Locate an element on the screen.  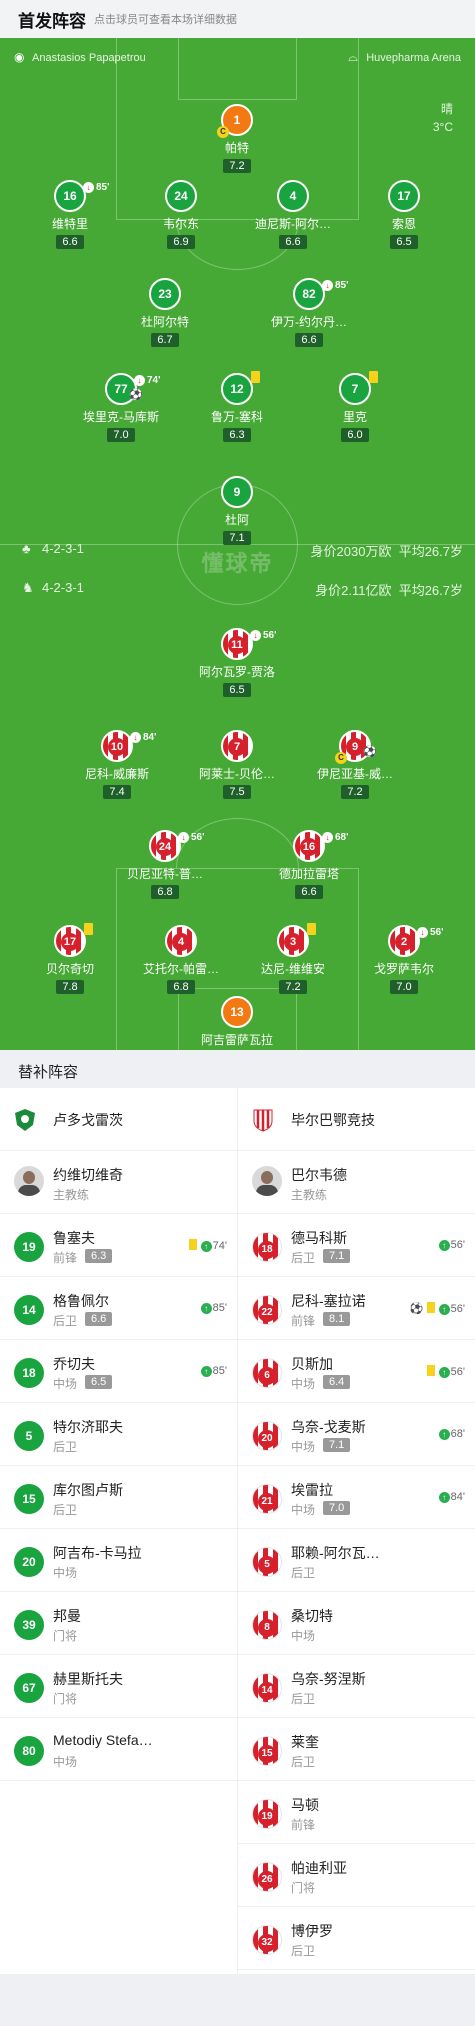
player-jersey: 15 is located at coordinates (29, 1499).